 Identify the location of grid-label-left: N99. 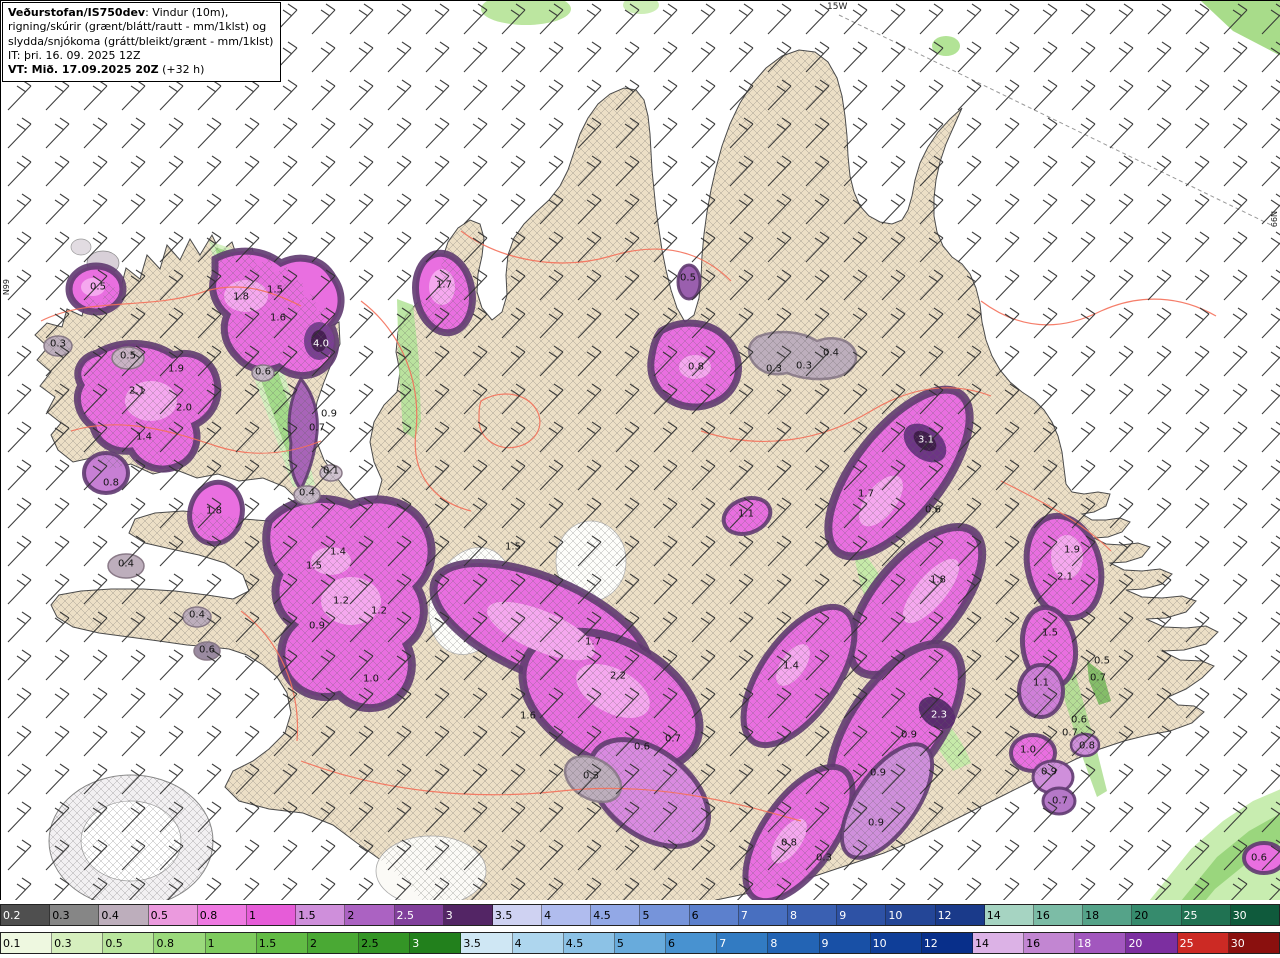
(6, 287).